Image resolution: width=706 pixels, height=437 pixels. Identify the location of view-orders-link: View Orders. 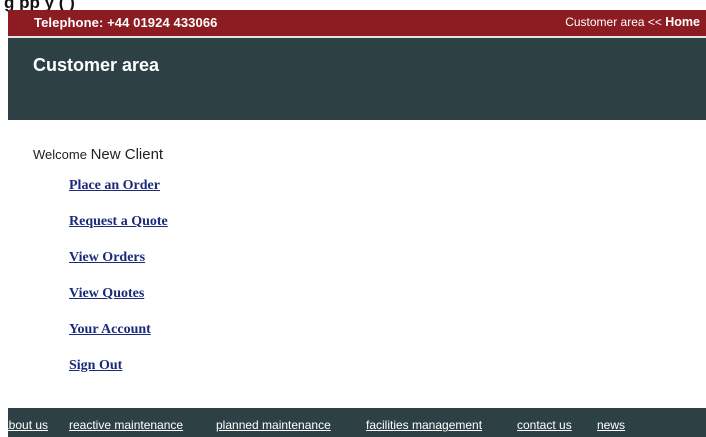
(107, 257).